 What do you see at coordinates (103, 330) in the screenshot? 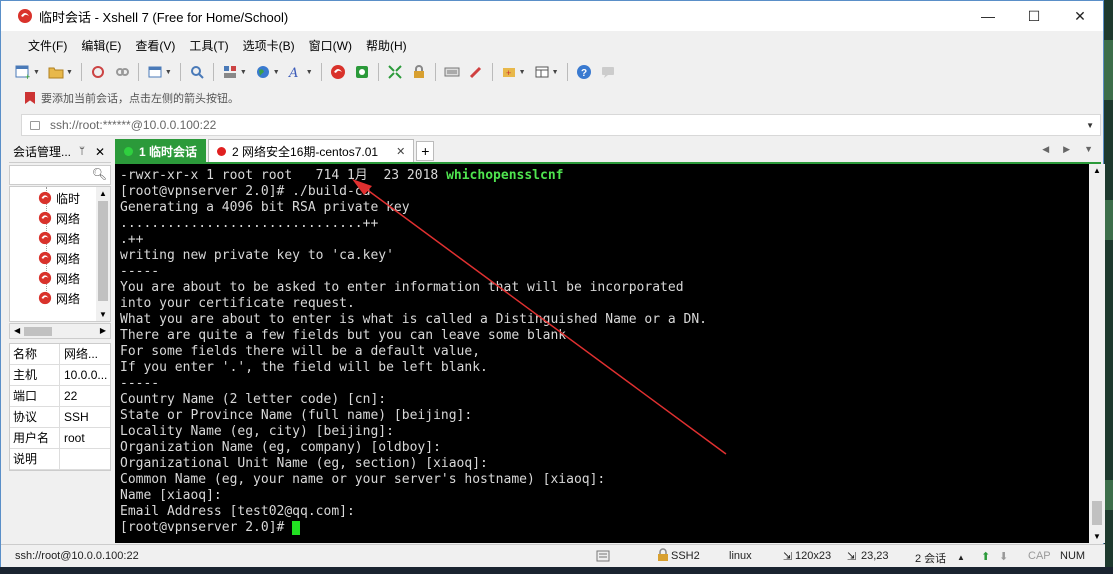
I see `scroll-right-icon: ▶` at bounding box center [103, 330].